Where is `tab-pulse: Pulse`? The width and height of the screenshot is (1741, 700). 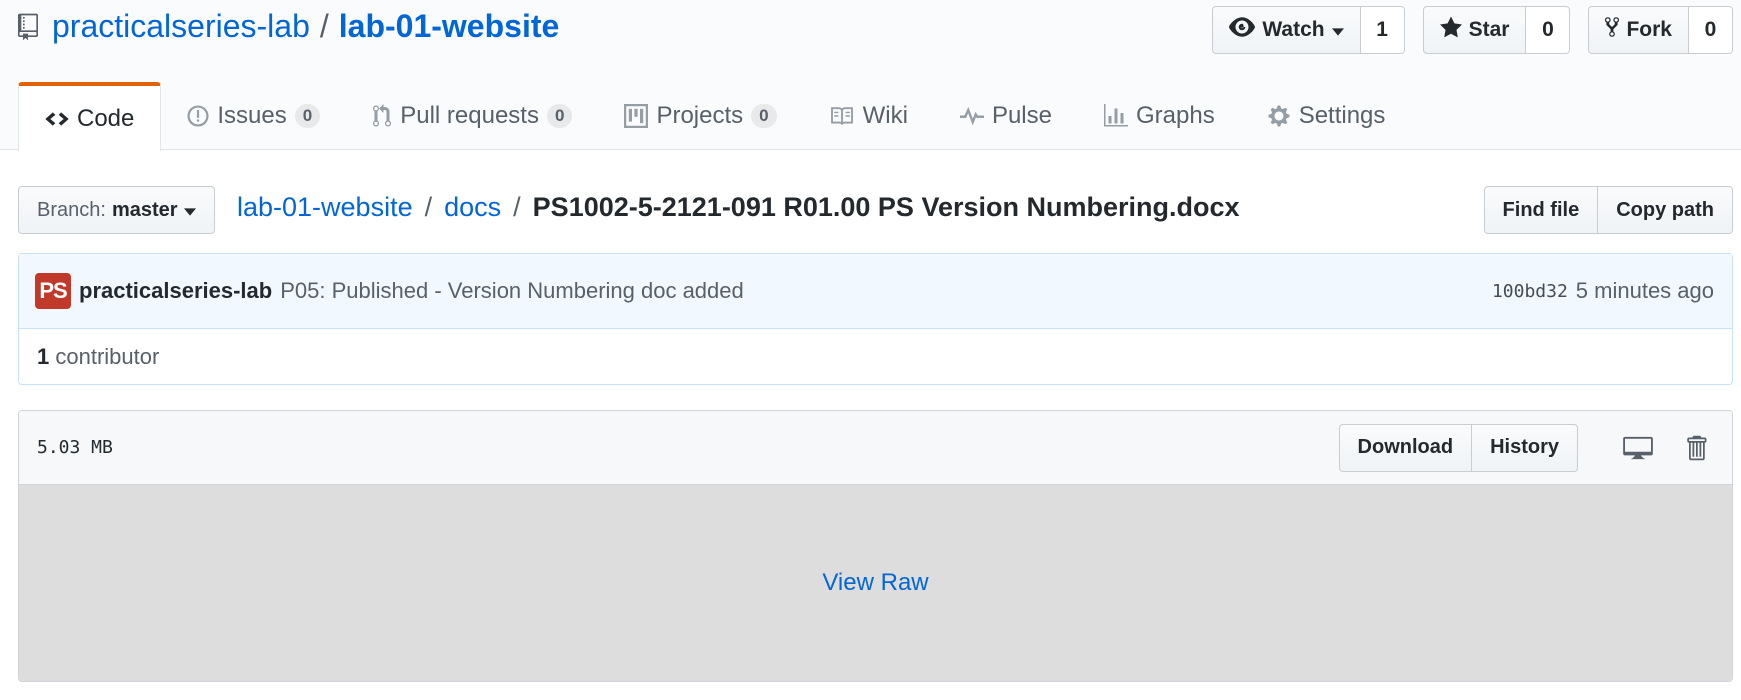
tab-pulse: Pulse is located at coordinates (1006, 116).